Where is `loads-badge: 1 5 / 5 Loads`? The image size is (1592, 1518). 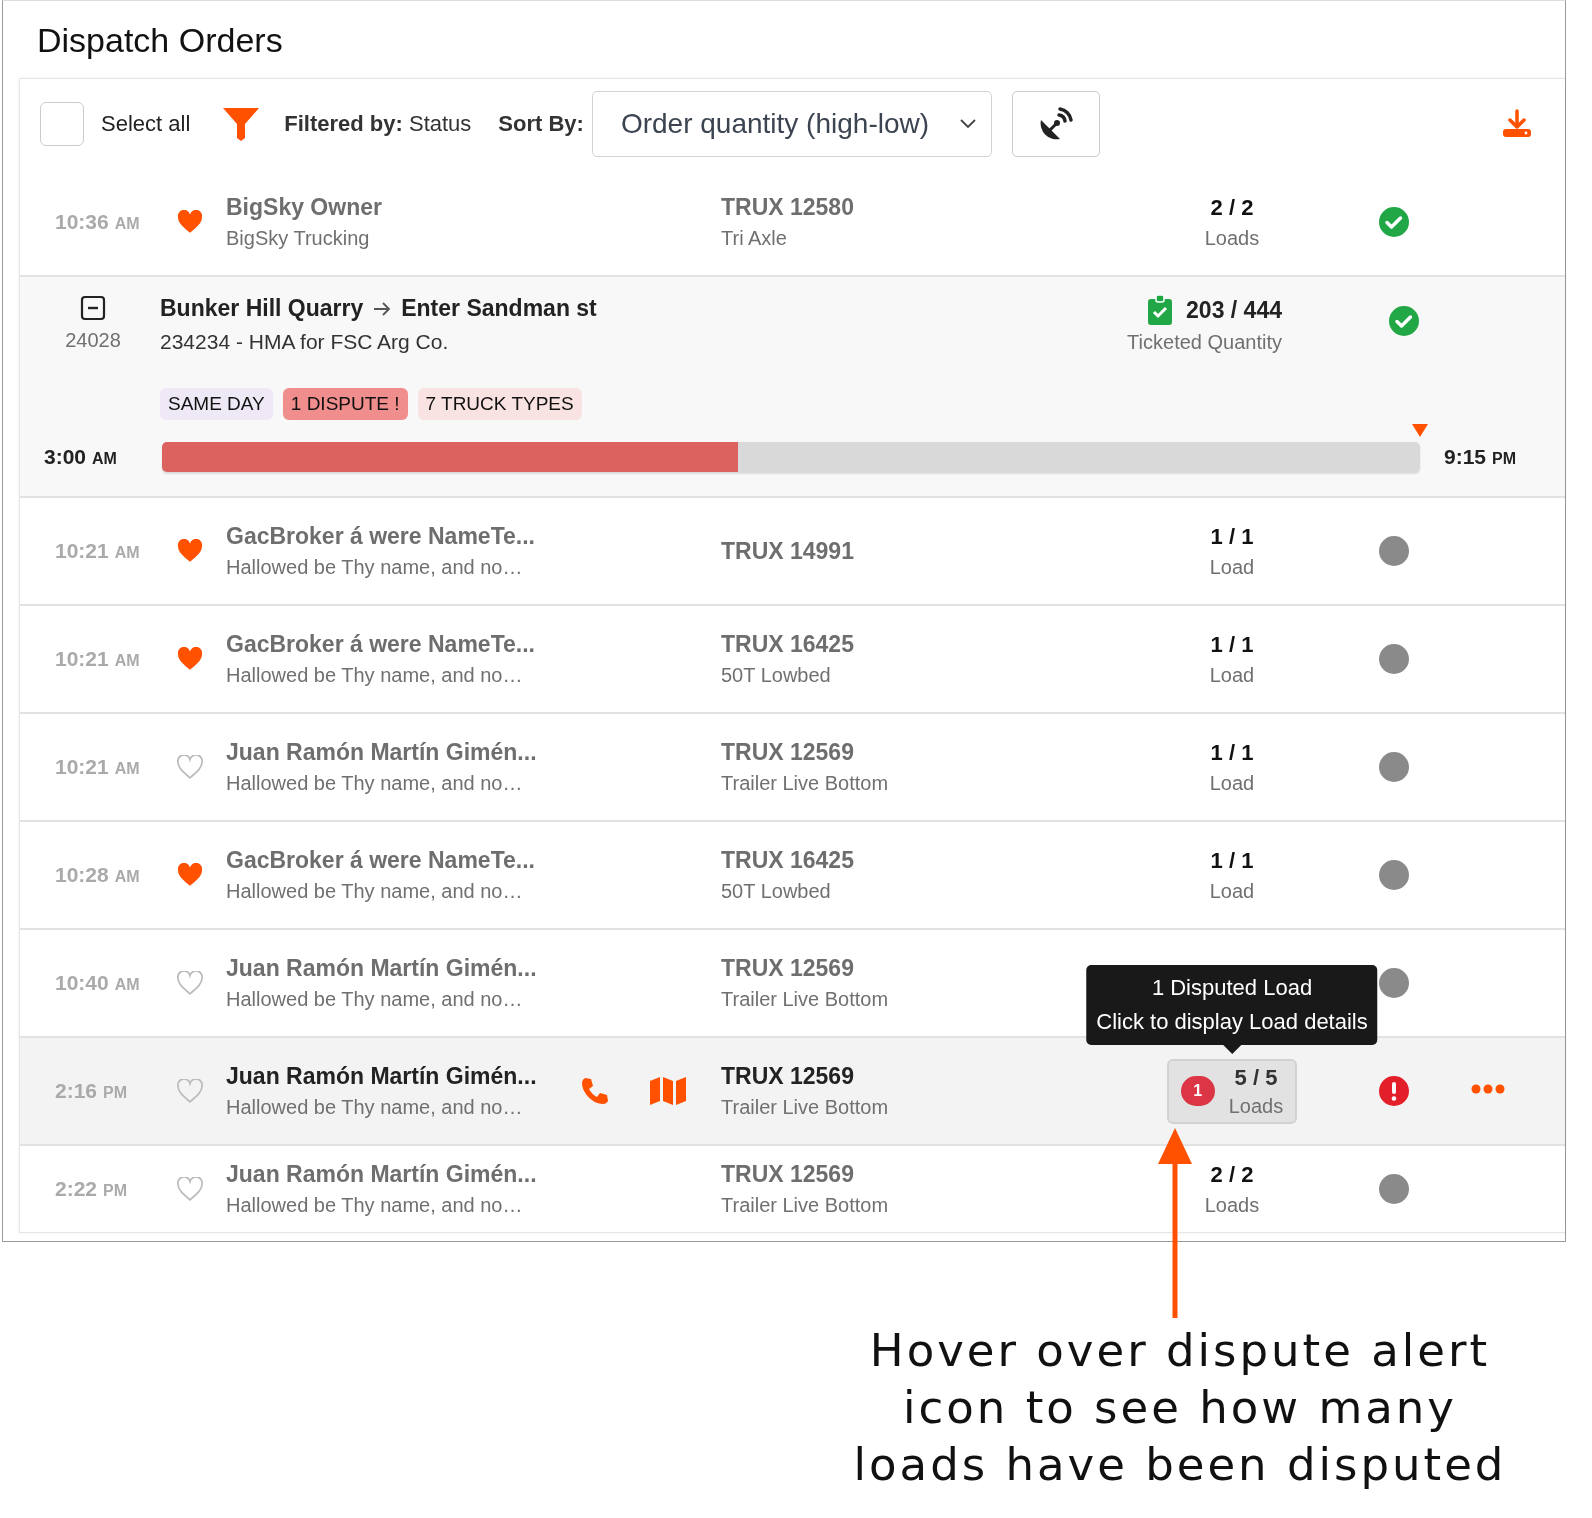
loads-badge: 1 5 / 5 Loads is located at coordinates (1232, 1091).